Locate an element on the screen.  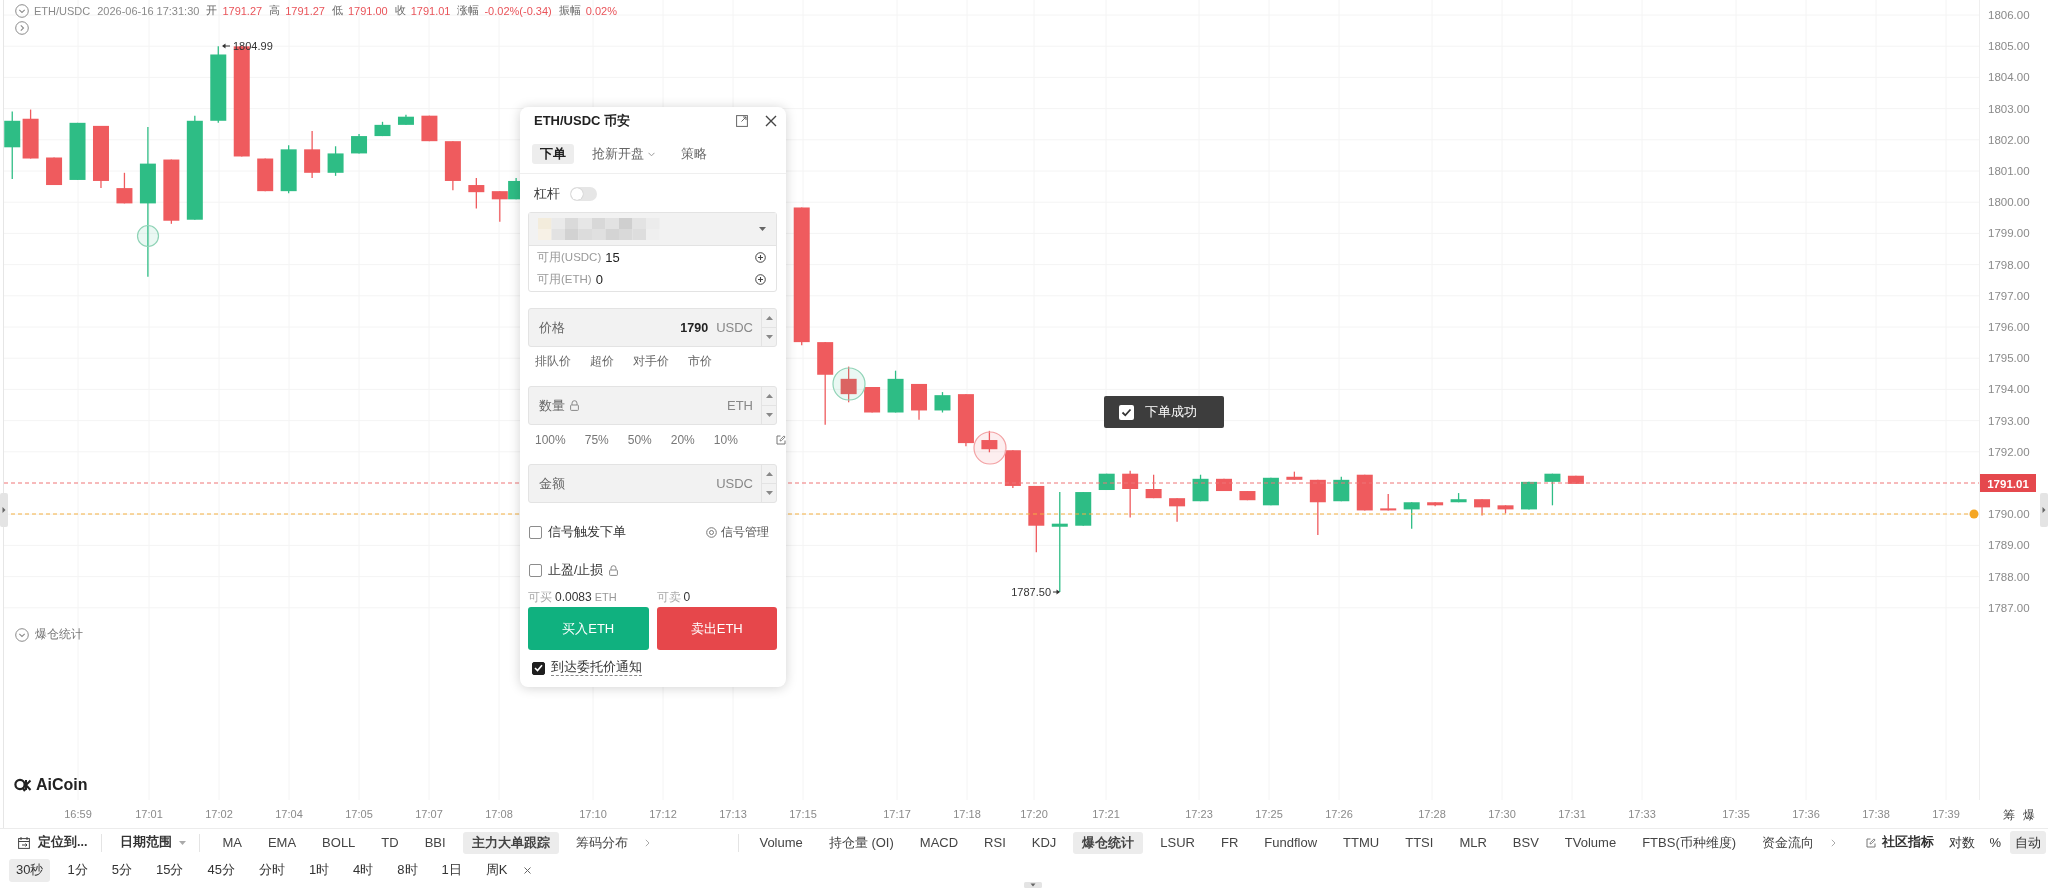
percent-option: 50% is located at coordinates (639, 440).